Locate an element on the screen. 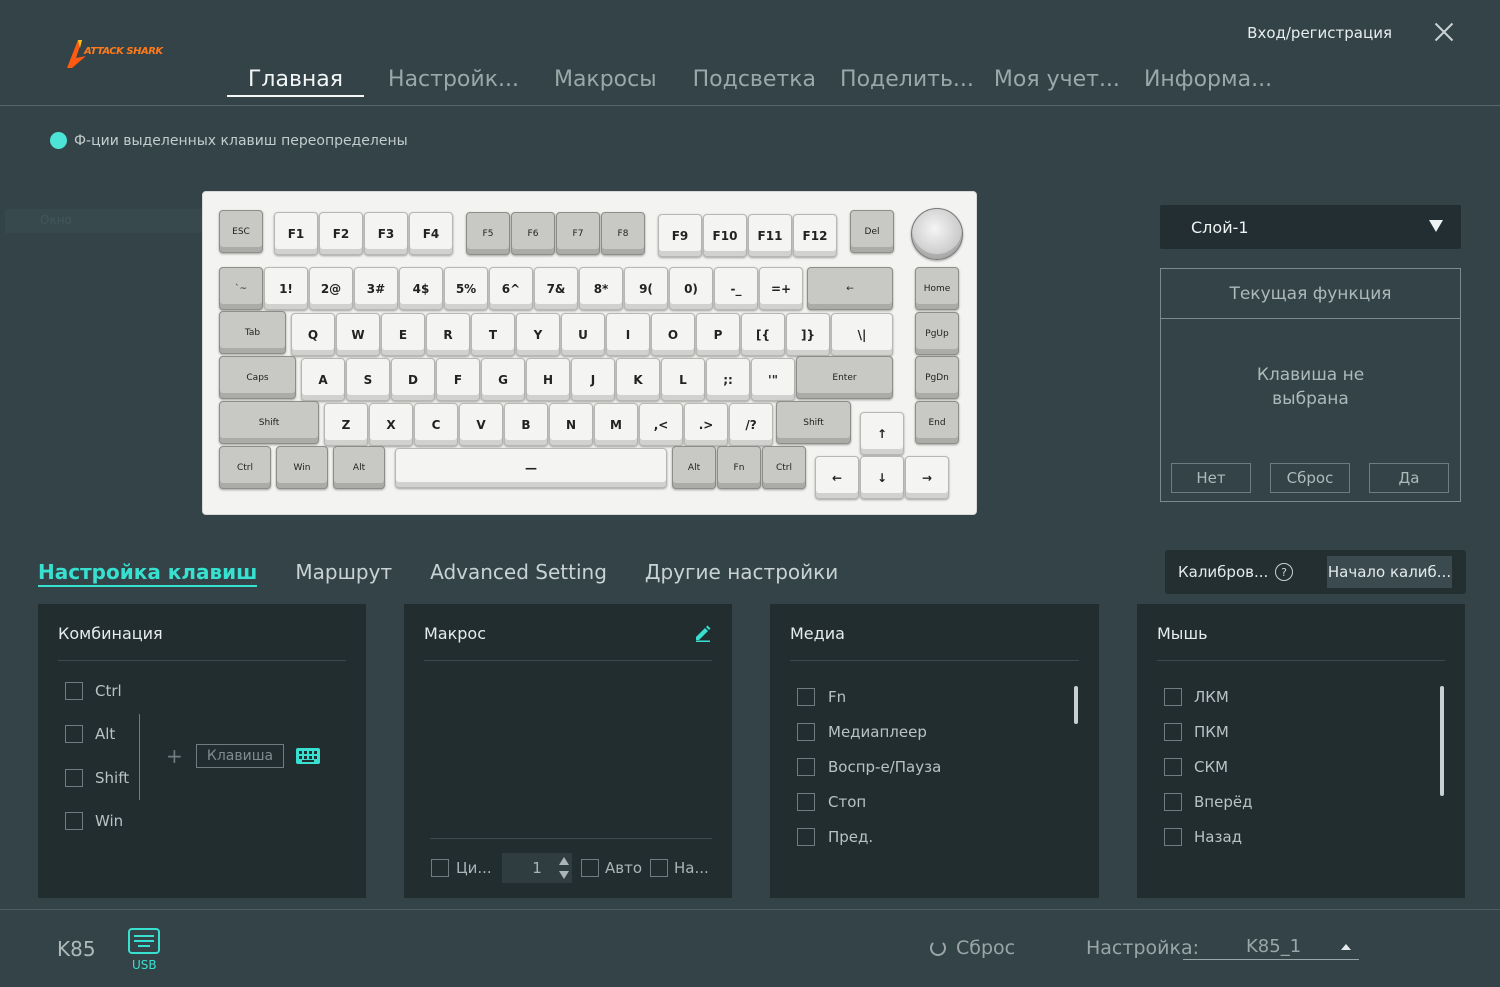 This screenshot has width=1500, height=987. key: '" is located at coordinates (773, 379).